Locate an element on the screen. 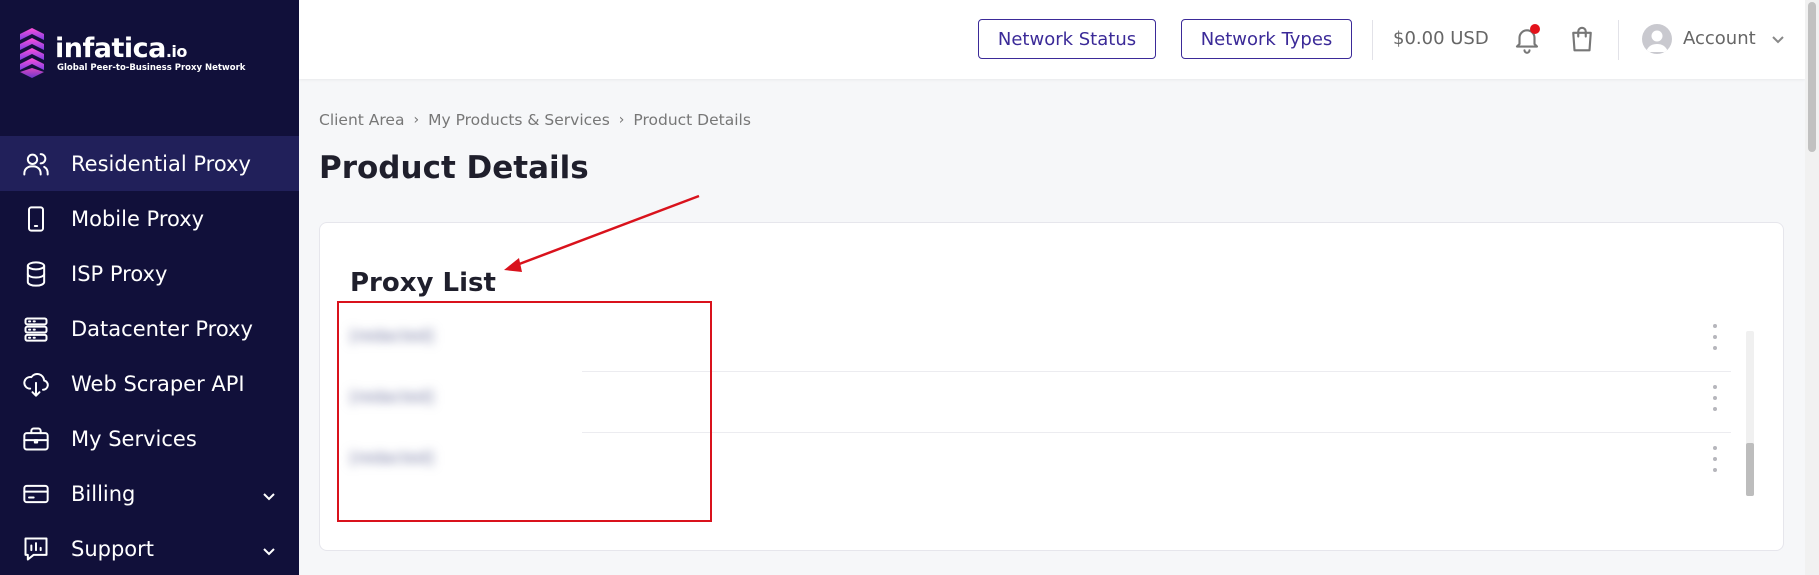 The height and width of the screenshot is (575, 1819). sidebar-item-my-services: My Services is located at coordinates (149, 438).